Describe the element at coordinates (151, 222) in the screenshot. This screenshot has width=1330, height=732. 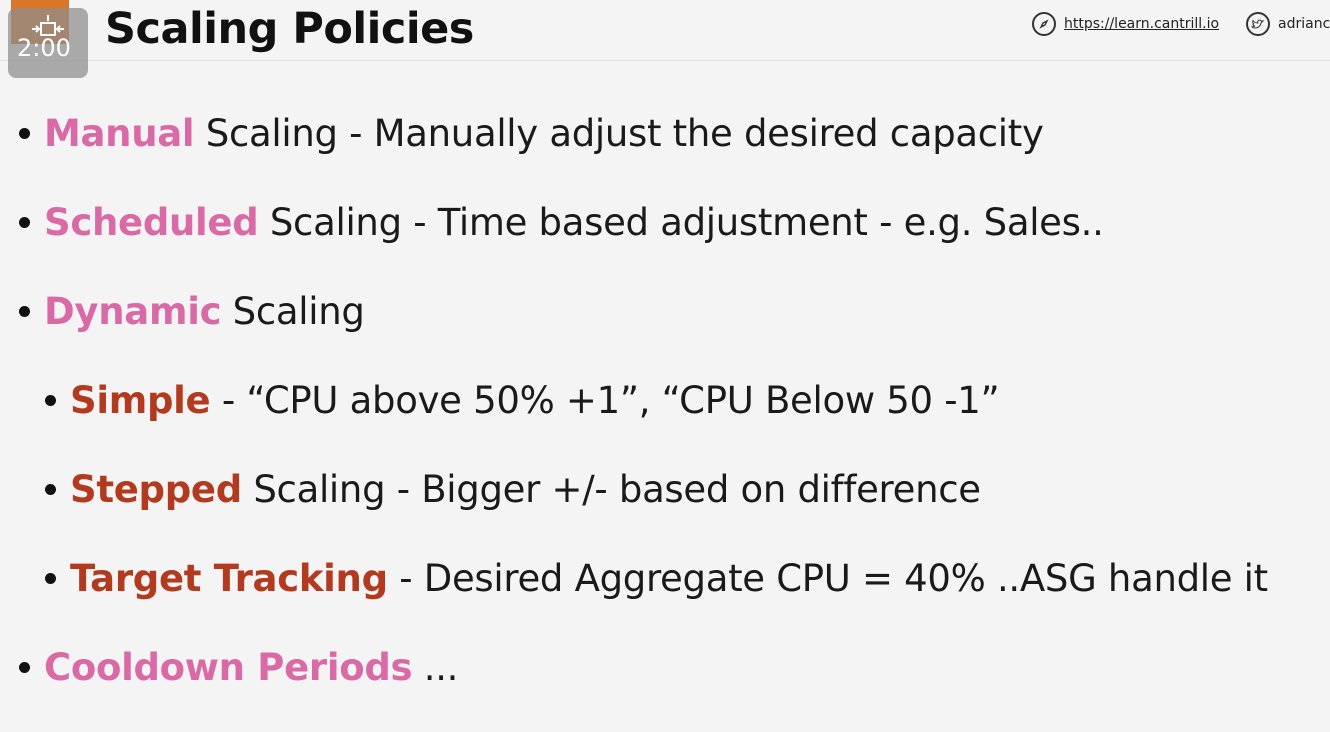
I see `bullet-keyword: Scheduled` at that location.